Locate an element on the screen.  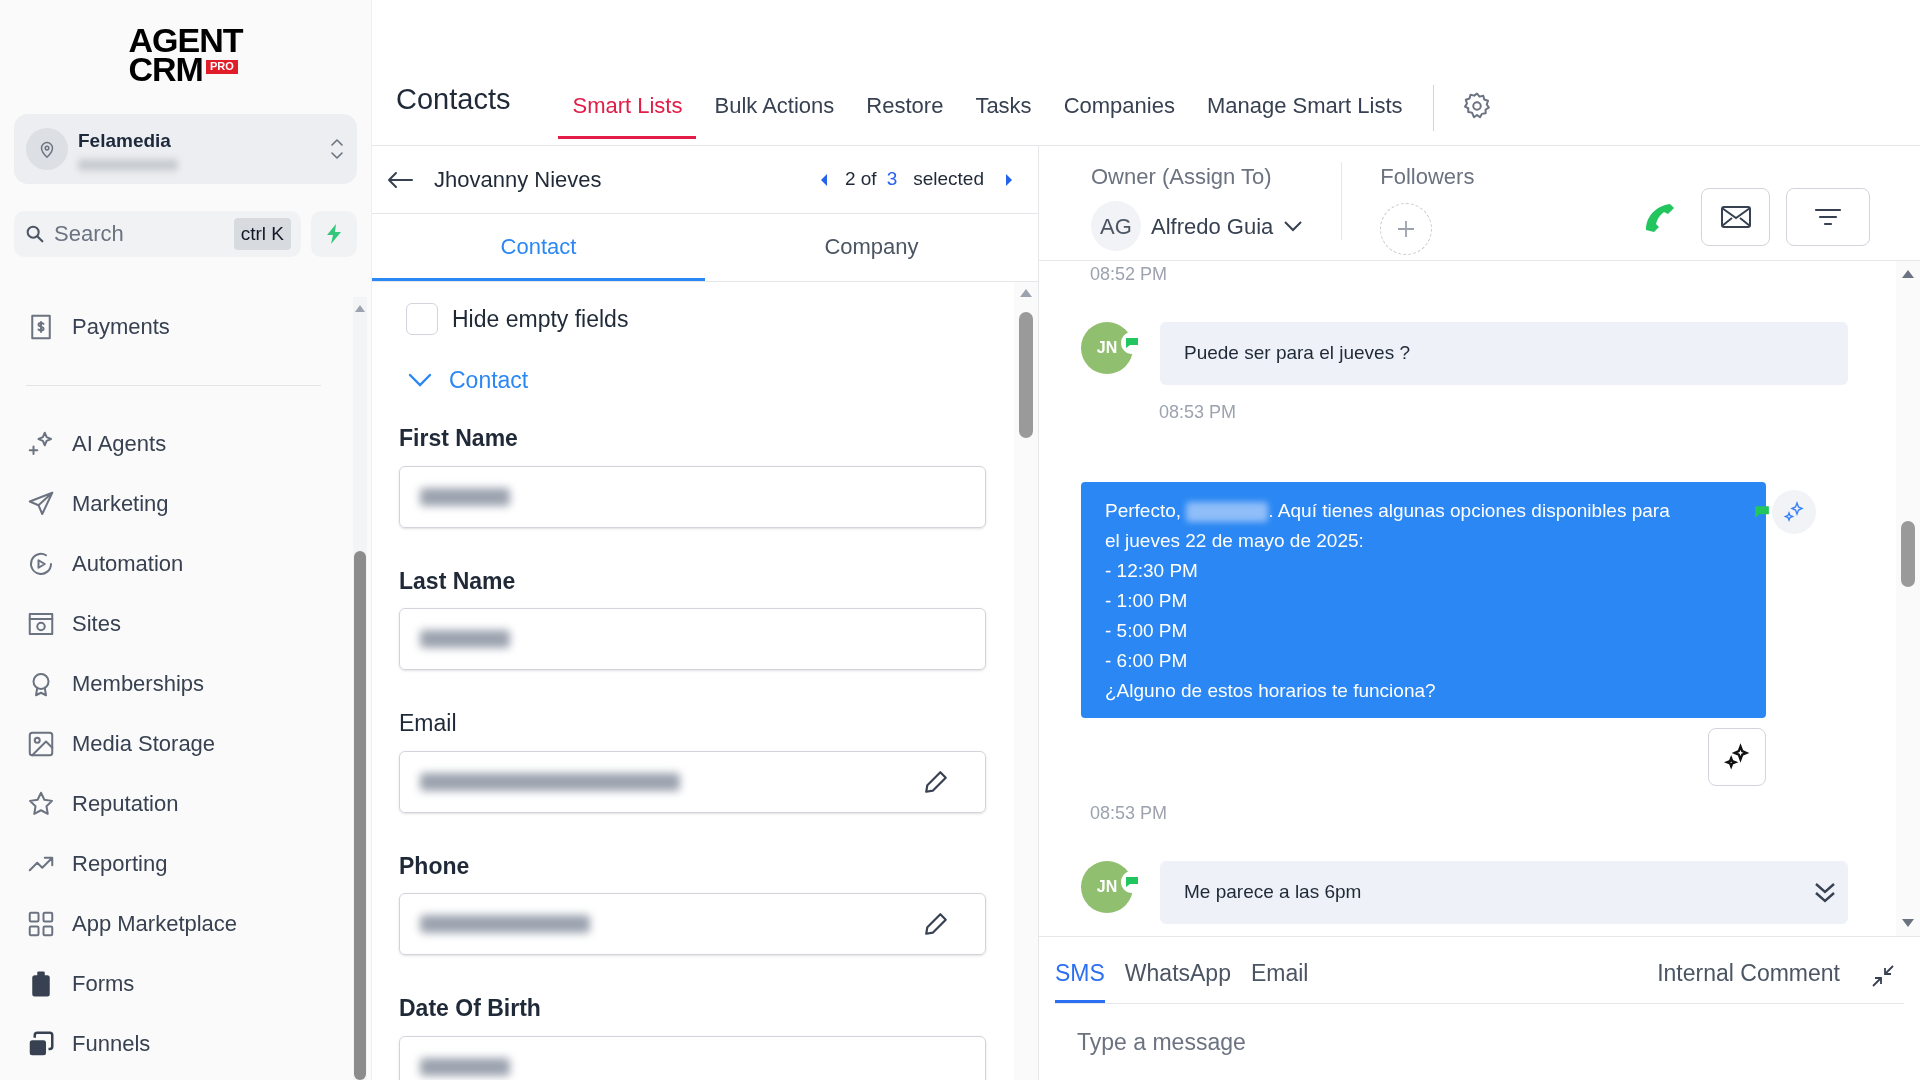
owner-label: Owner (Assign To) is located at coordinates (1182, 177).